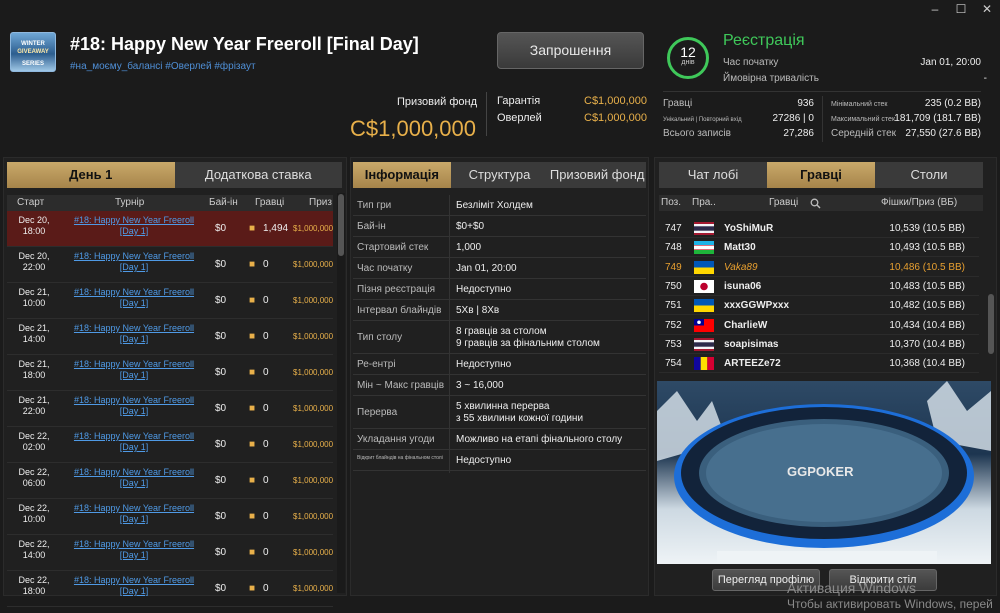 This screenshot has height=613, width=1000. What do you see at coordinates (929, 175) in the screenshot?
I see `tab-tables: Столи` at bounding box center [929, 175].